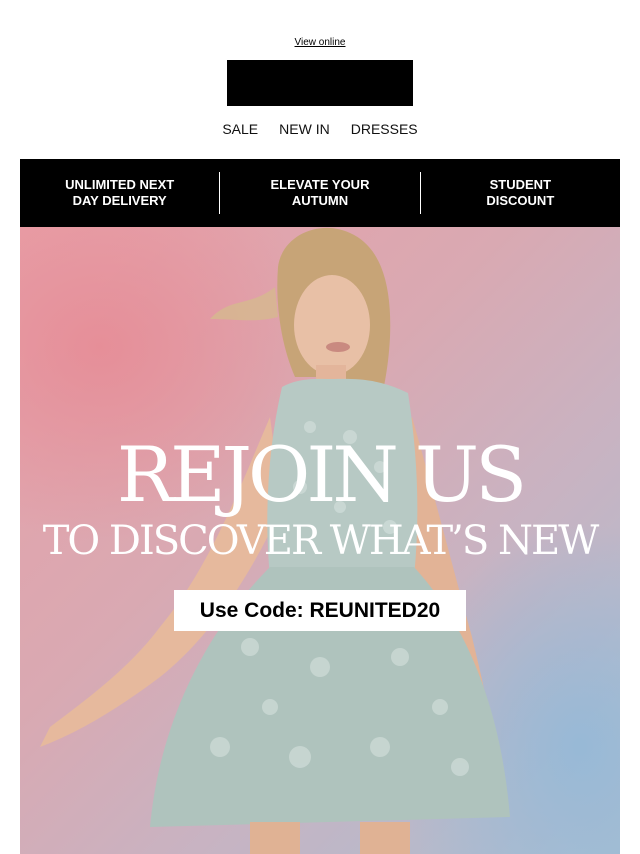  I want to click on promo-code-button: Use Code: REUNITED20, so click(320, 610).